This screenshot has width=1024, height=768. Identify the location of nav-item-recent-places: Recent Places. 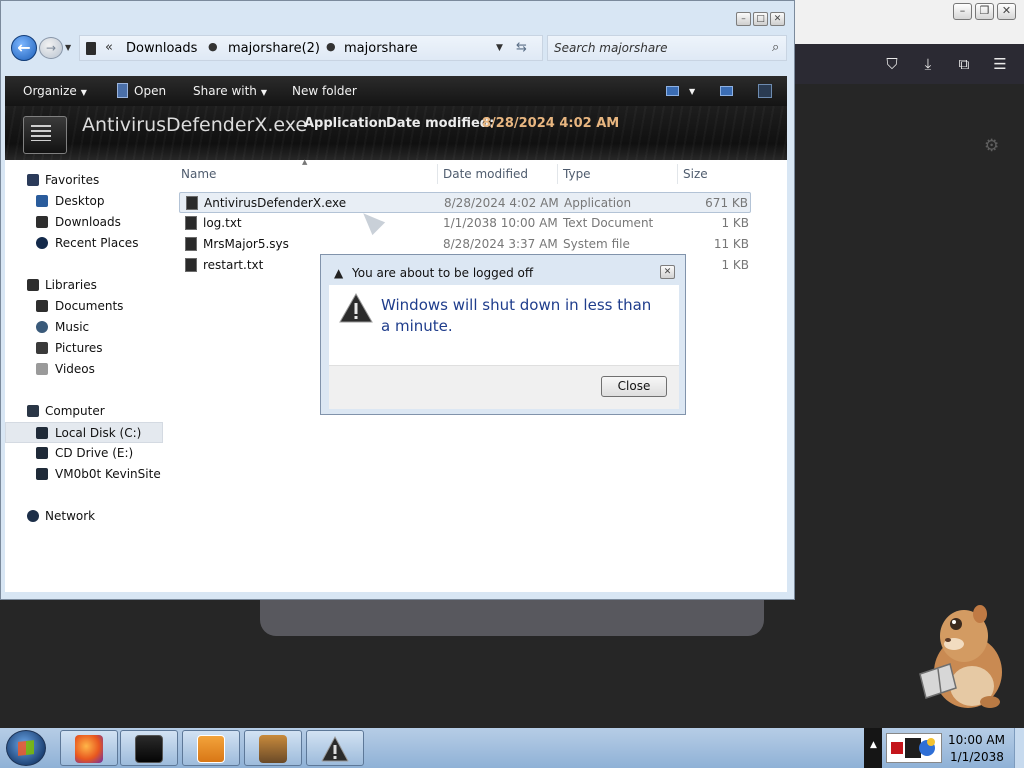
(84, 243).